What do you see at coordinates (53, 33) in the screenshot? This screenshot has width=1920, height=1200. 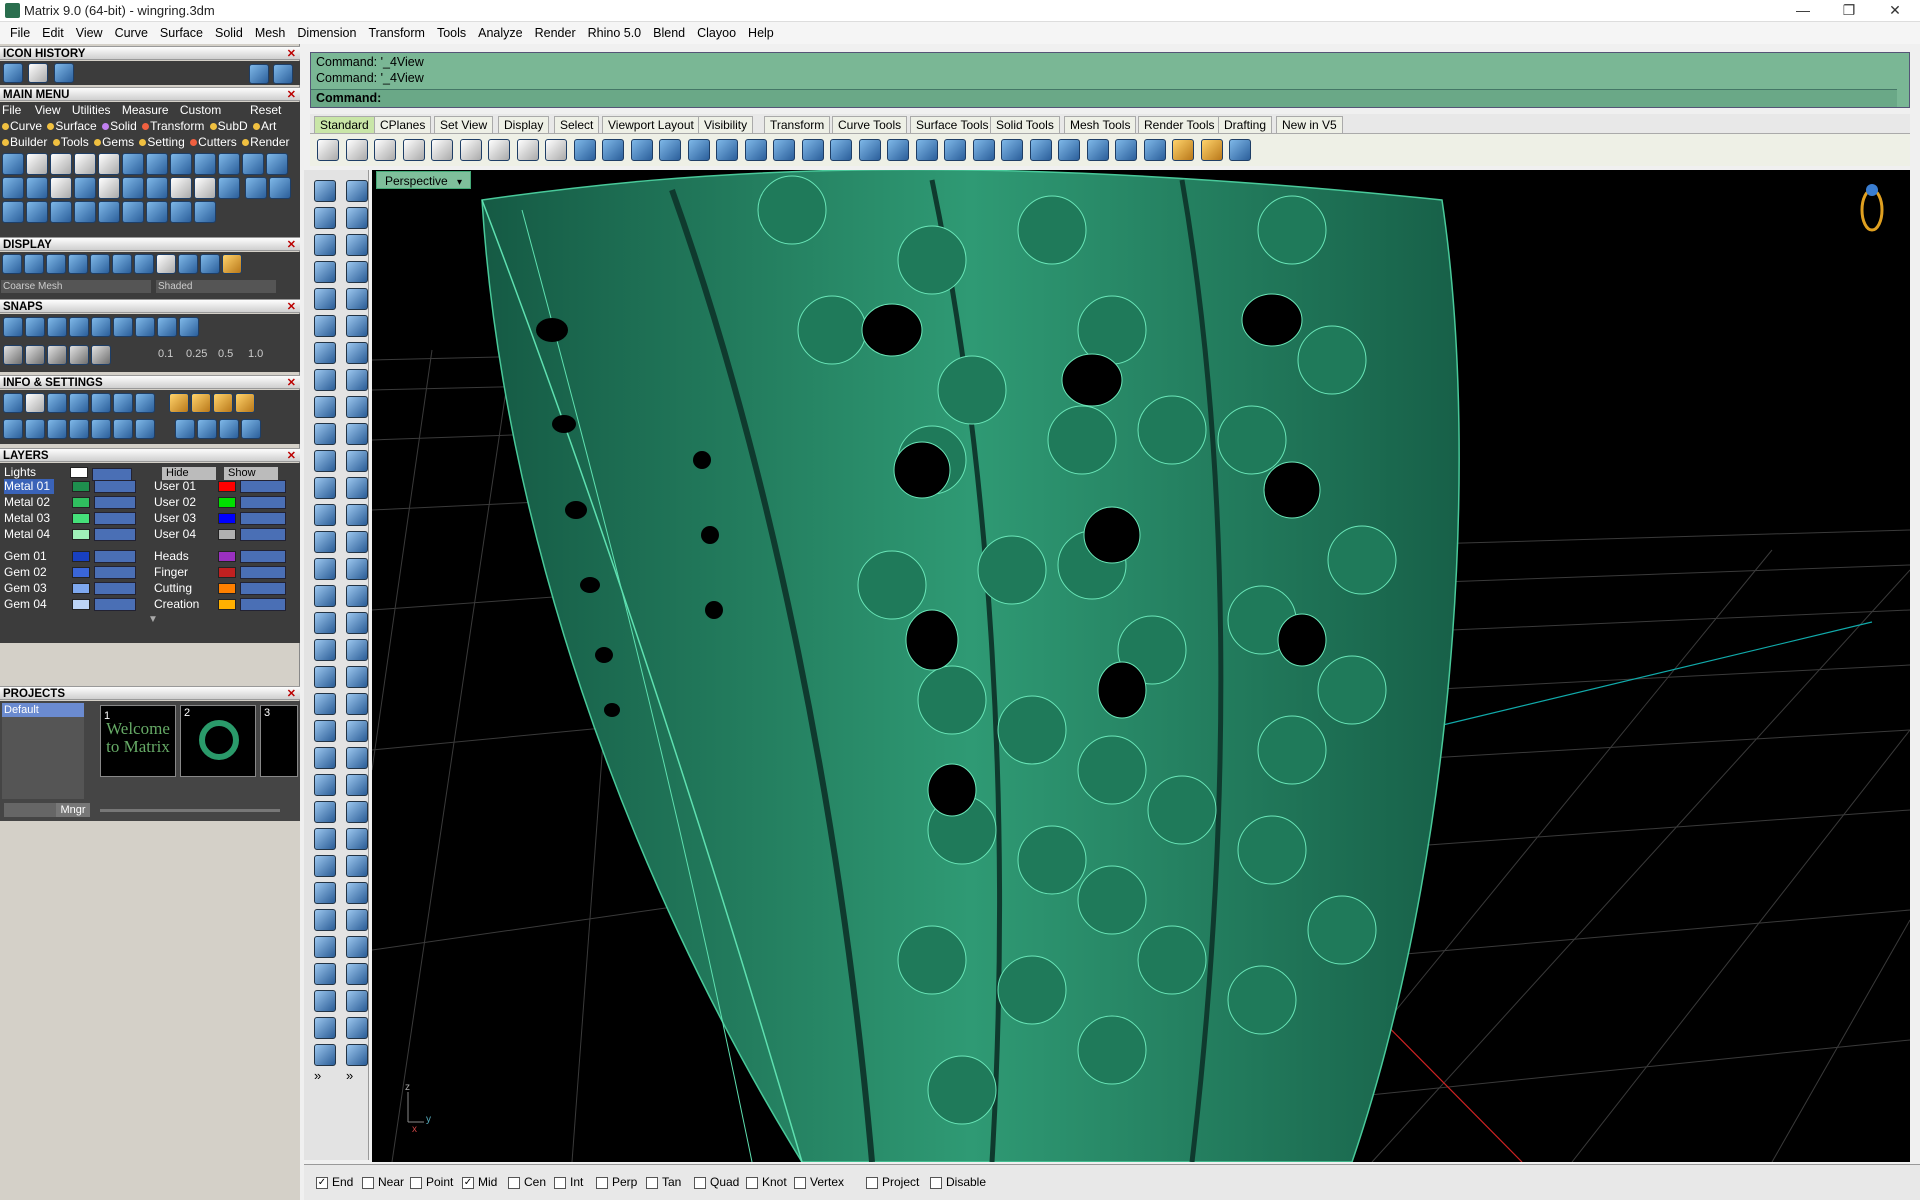 I see `menu-edit: Edit` at bounding box center [53, 33].